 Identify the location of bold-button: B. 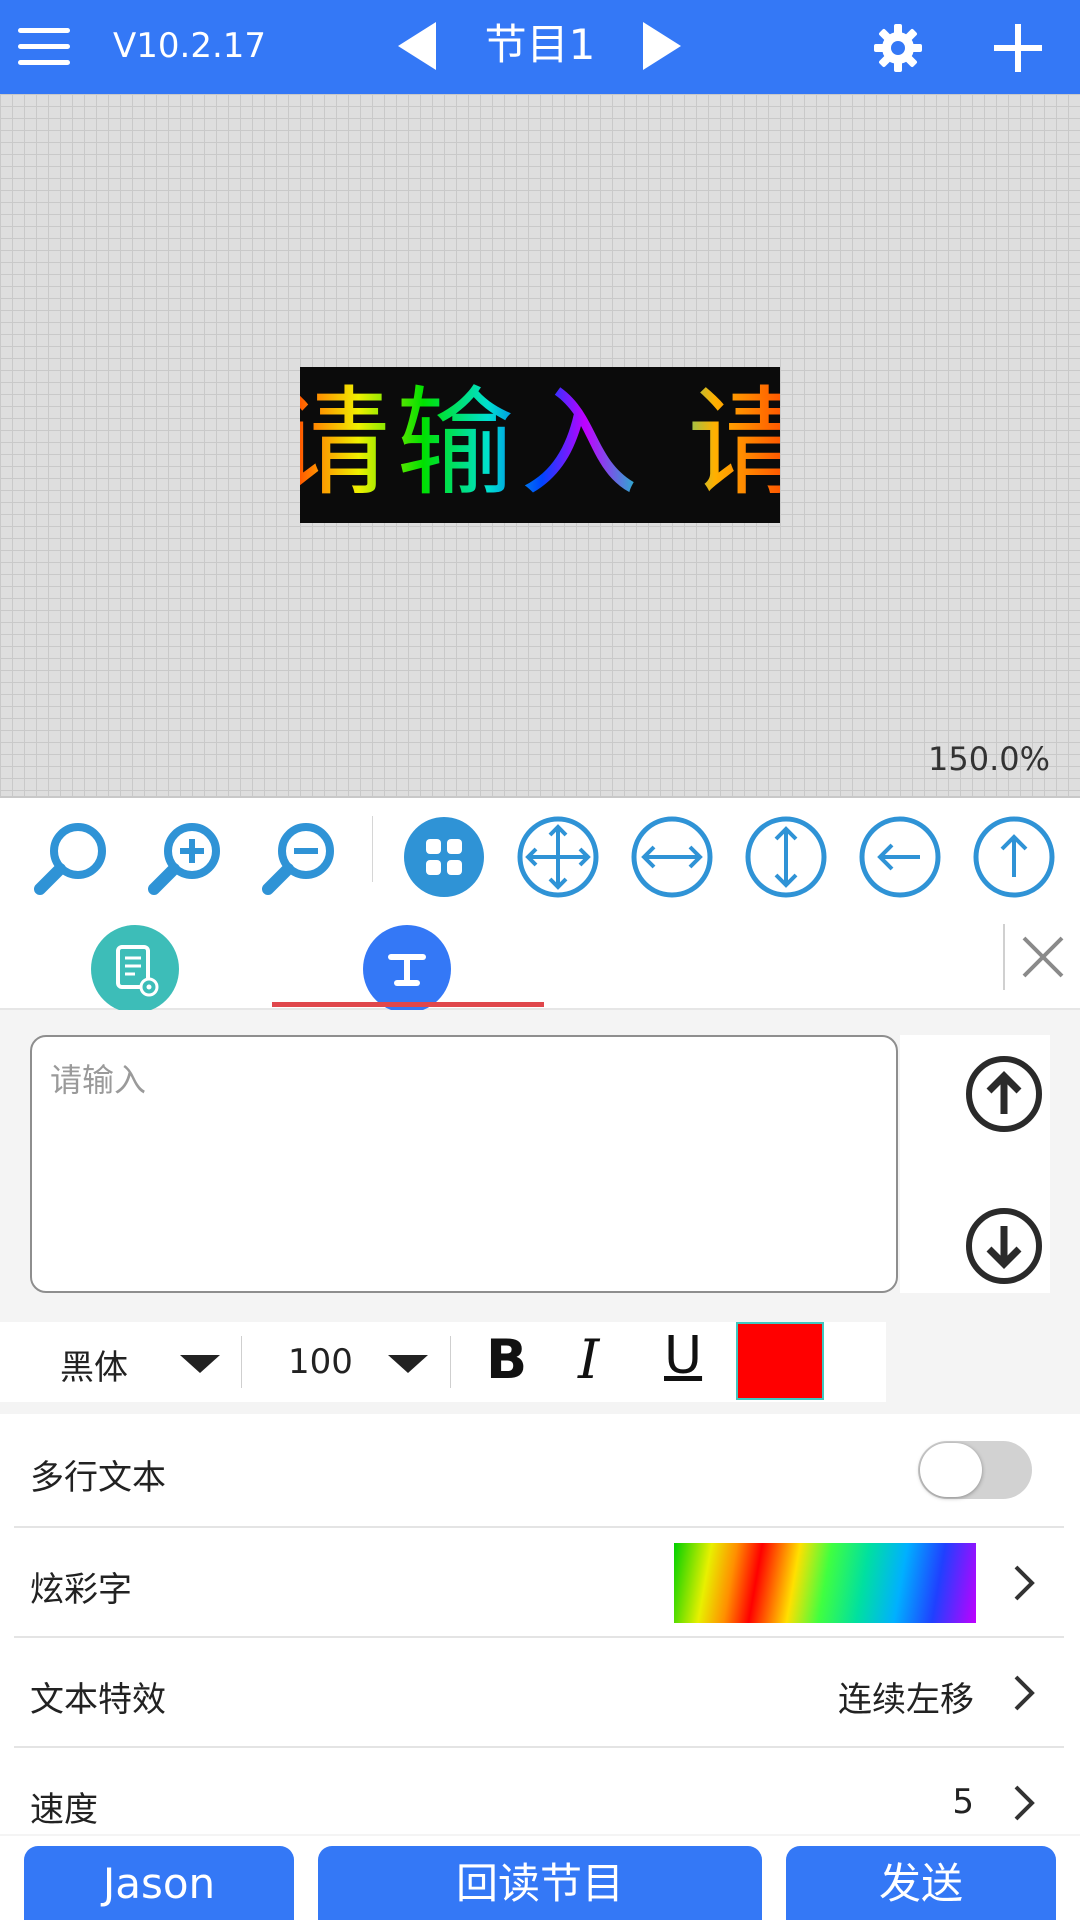
(506, 1359).